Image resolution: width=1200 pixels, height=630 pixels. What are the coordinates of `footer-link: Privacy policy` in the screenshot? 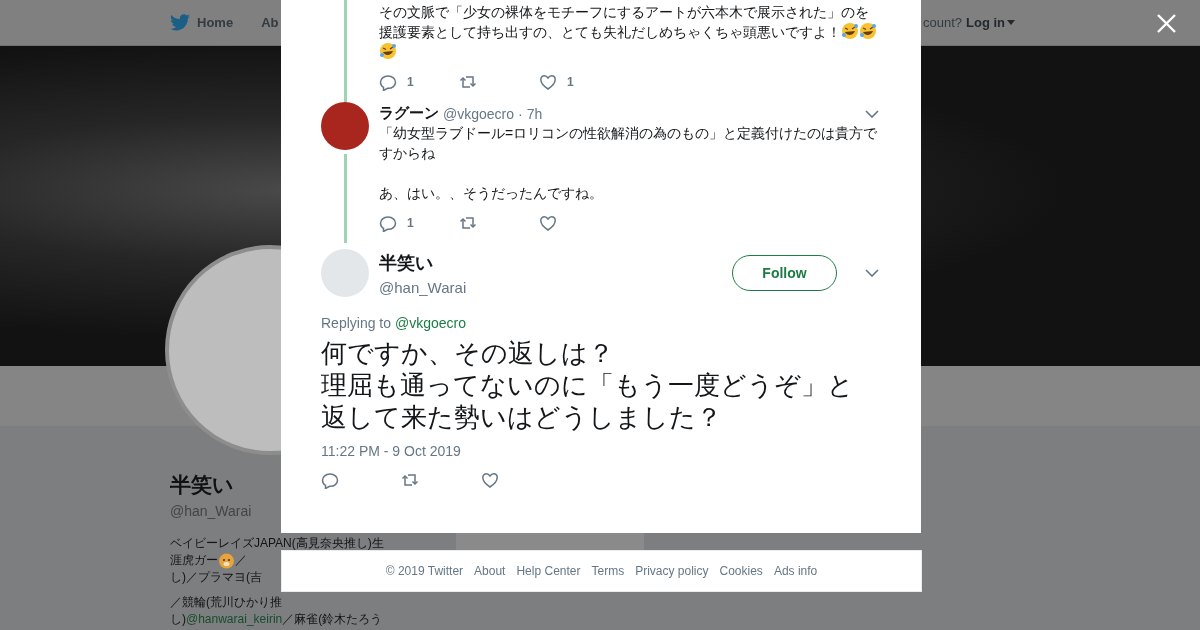 It's located at (672, 571).